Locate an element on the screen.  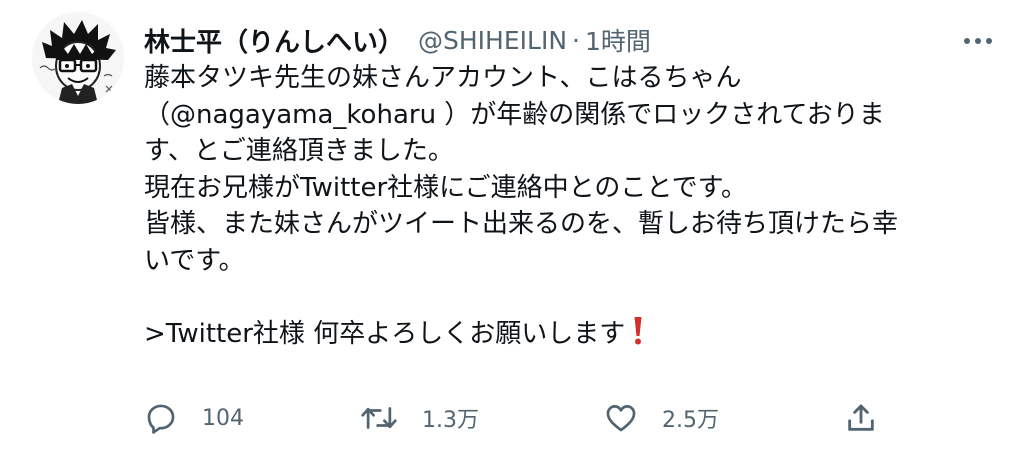
tweet-actions: 104 1.3万 2.5万 is located at coordinates (524, 418).